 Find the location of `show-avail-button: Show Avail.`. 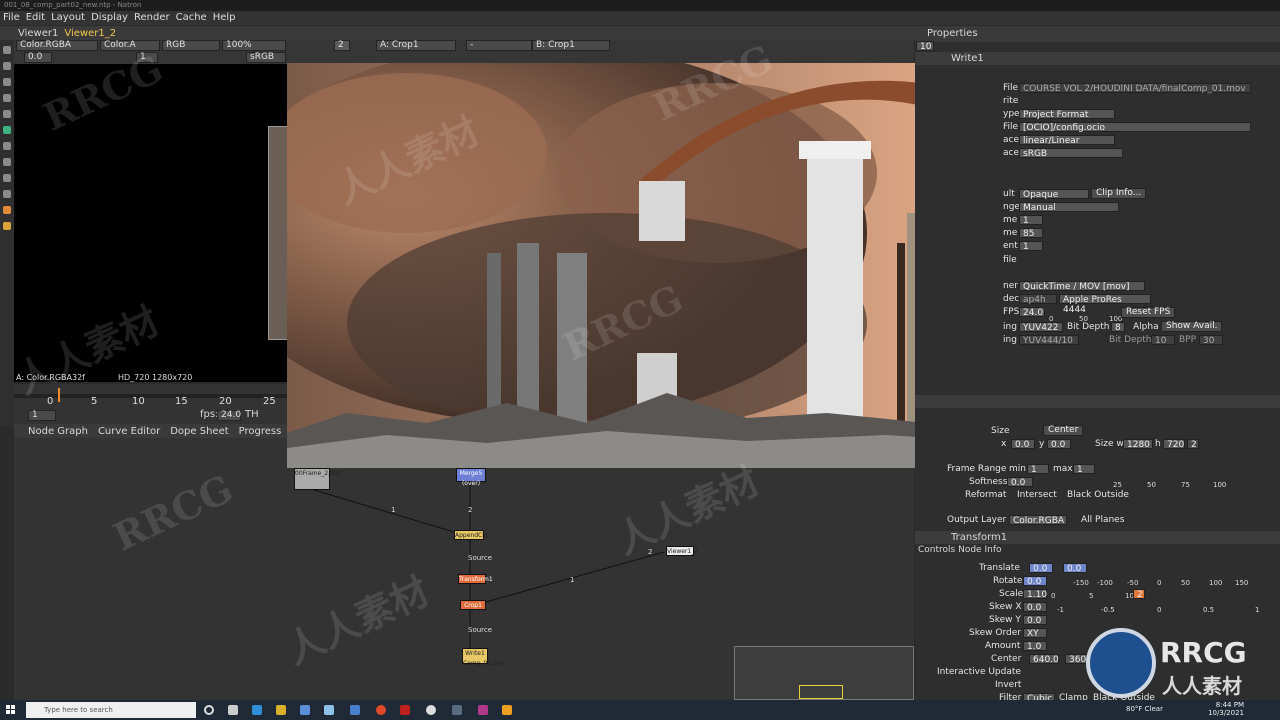

show-avail-button: Show Avail. is located at coordinates (1192, 326).